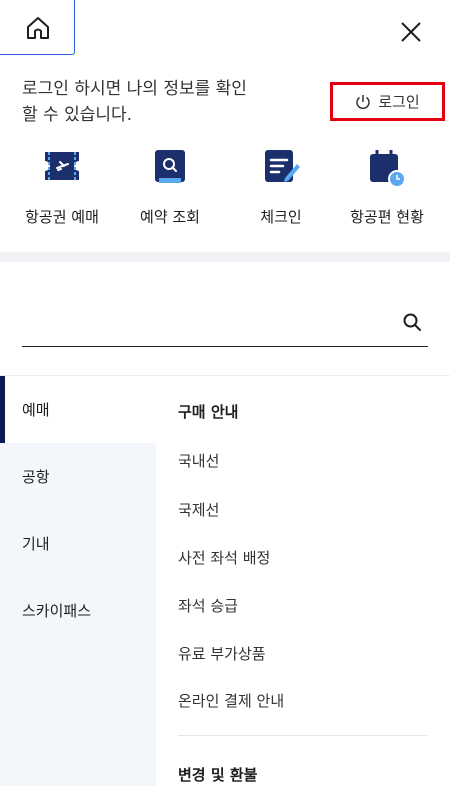  I want to click on quick-item-checkin-label: 체크인, so click(281, 217).